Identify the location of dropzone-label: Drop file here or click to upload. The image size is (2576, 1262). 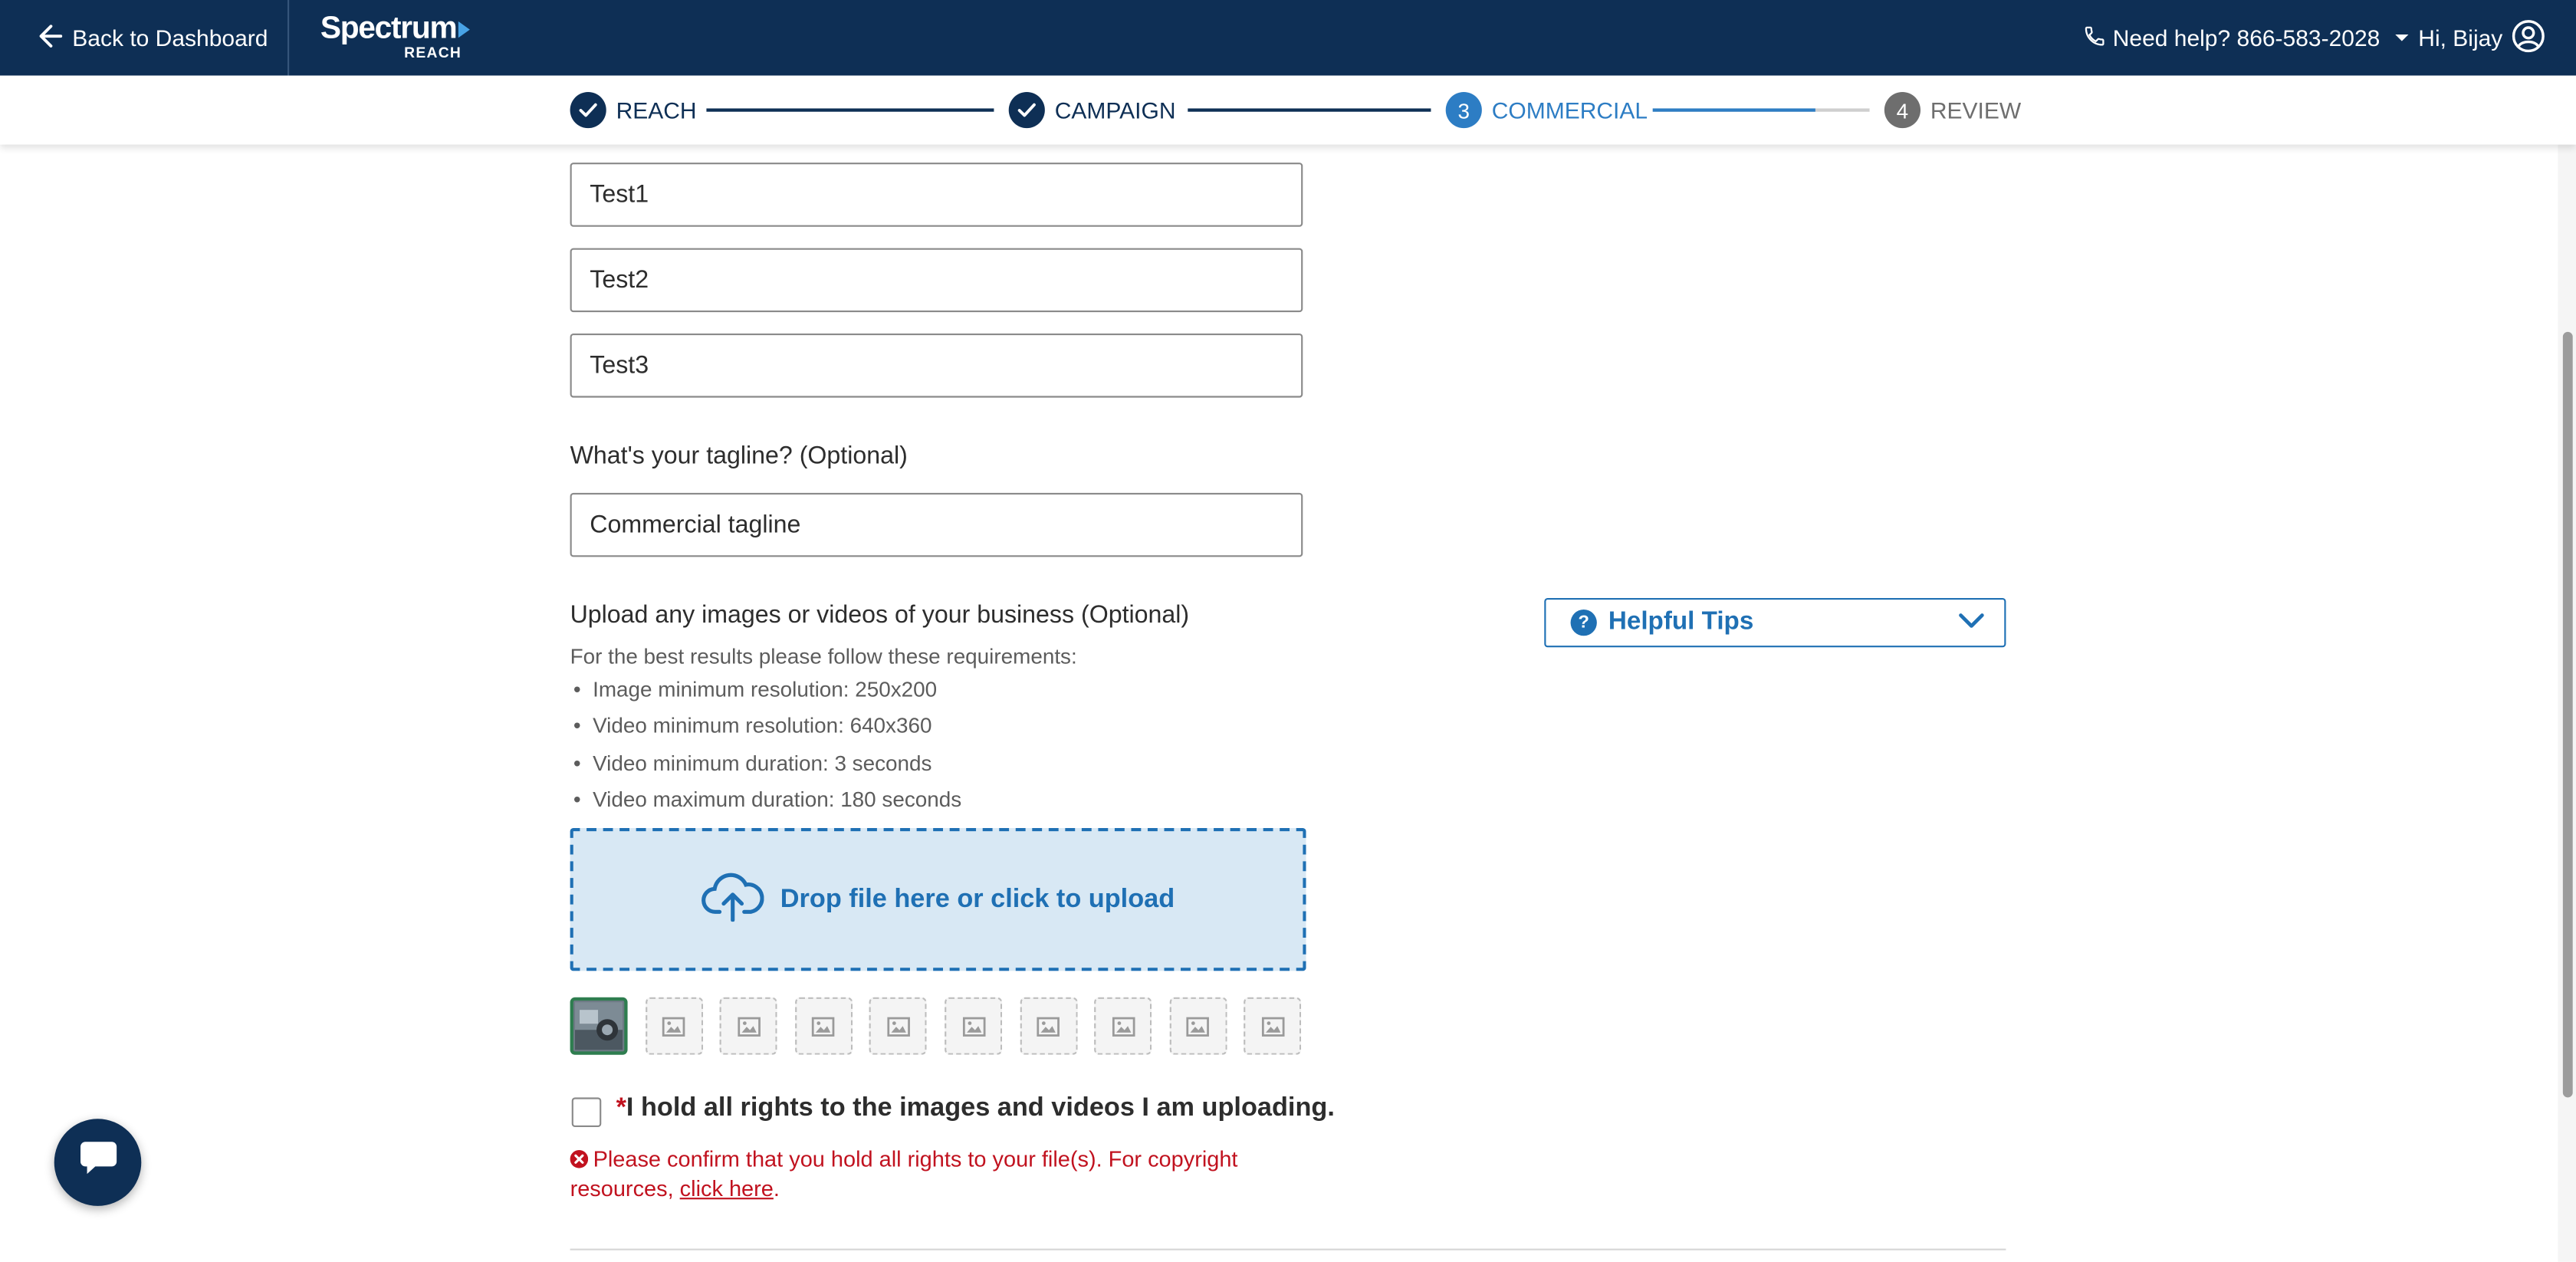
(978, 898).